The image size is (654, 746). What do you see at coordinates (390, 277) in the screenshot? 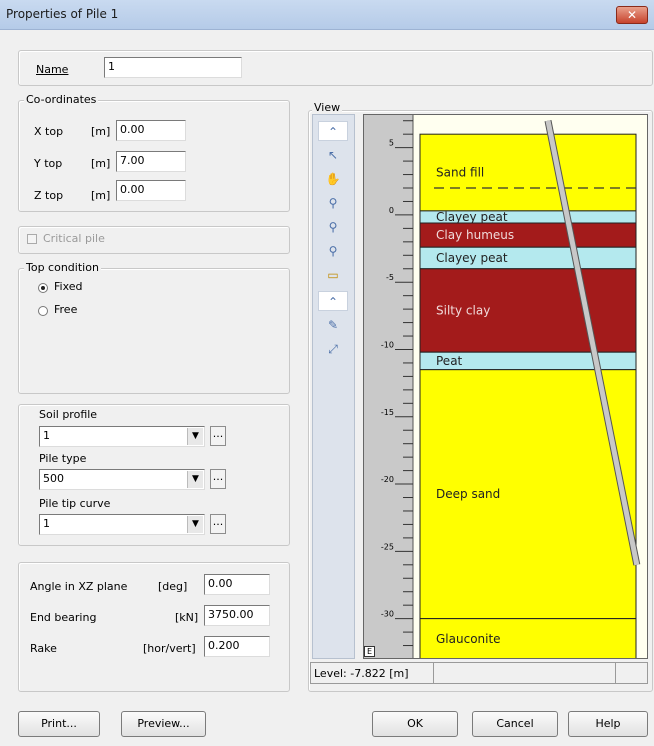
I see `ruler-tick-label: -5` at bounding box center [390, 277].